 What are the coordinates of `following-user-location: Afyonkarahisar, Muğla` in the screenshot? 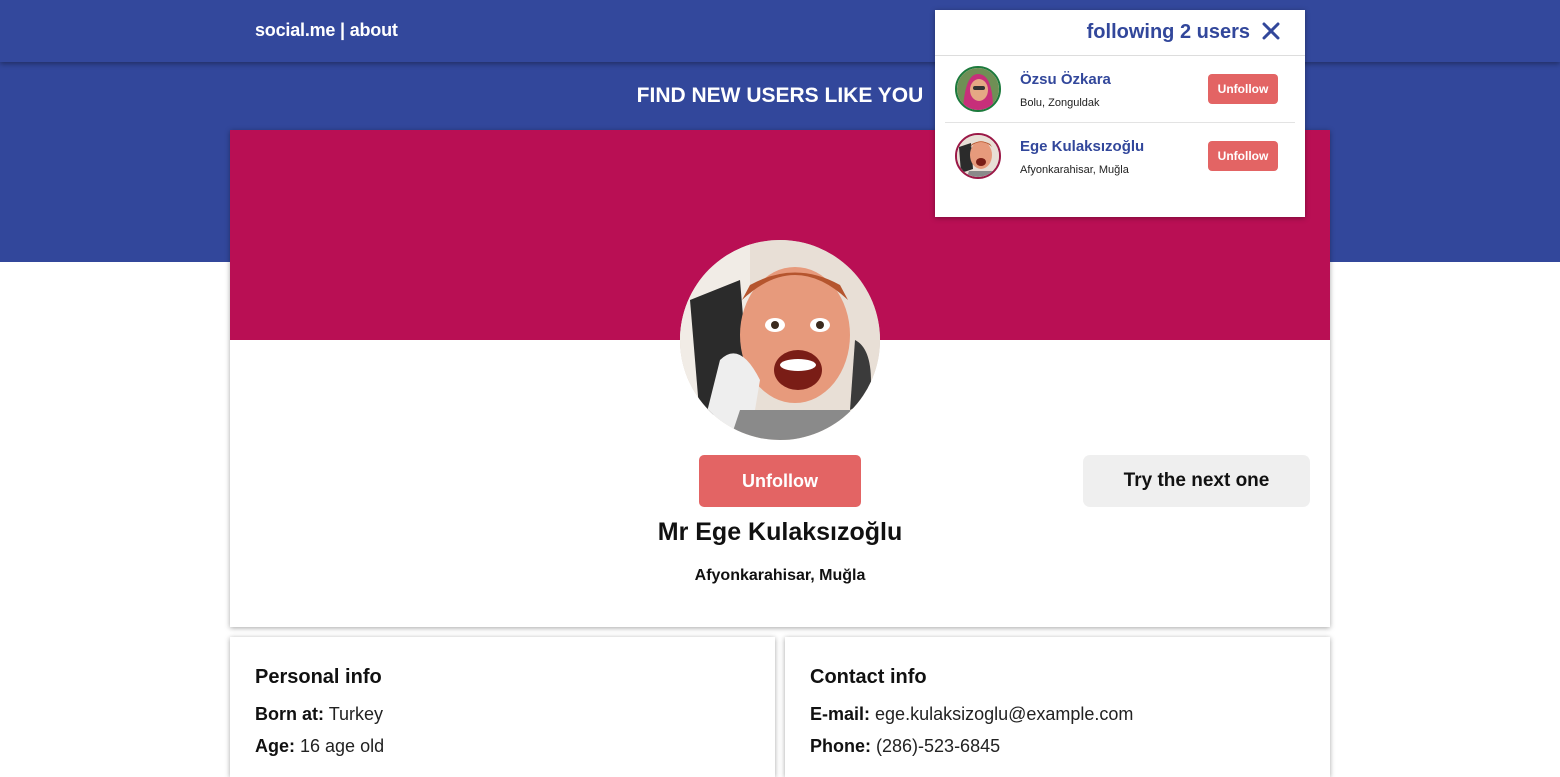 It's located at (1074, 170).